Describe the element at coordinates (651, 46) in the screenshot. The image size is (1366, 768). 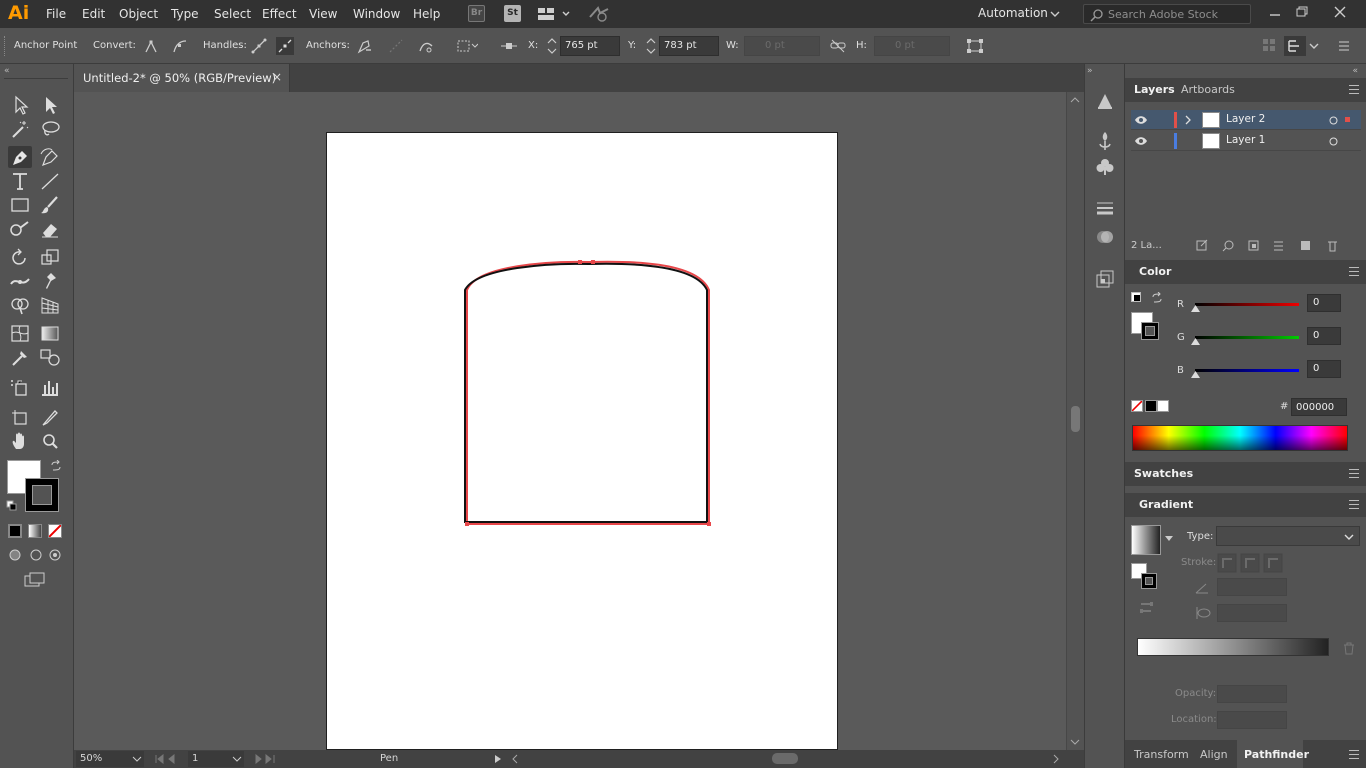
I see `y-stepper-icon` at that location.